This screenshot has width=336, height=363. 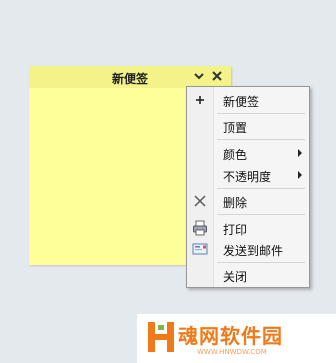 I want to click on watermark-logo: 魂网软件园 WWW.HNWDW.COM, so click(x=236, y=338).